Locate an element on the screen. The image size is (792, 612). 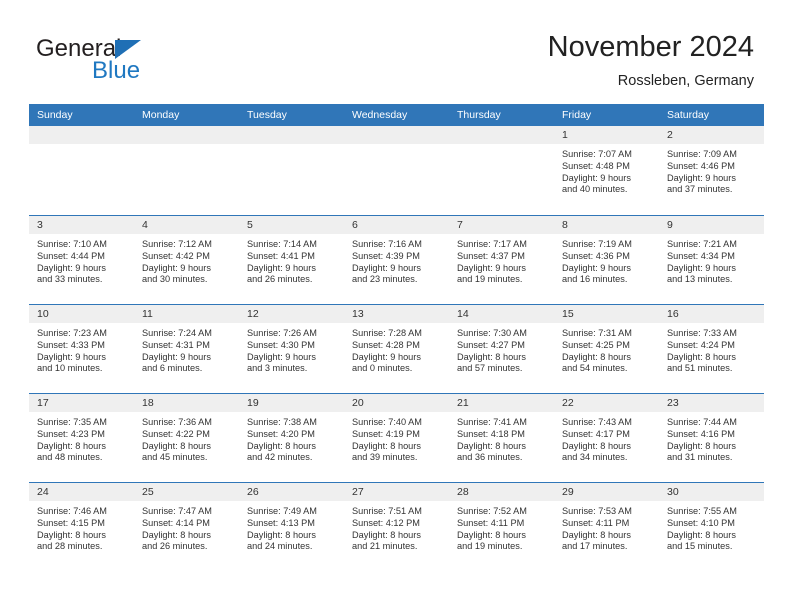
day-number: 27 is located at coordinates (396, 492).